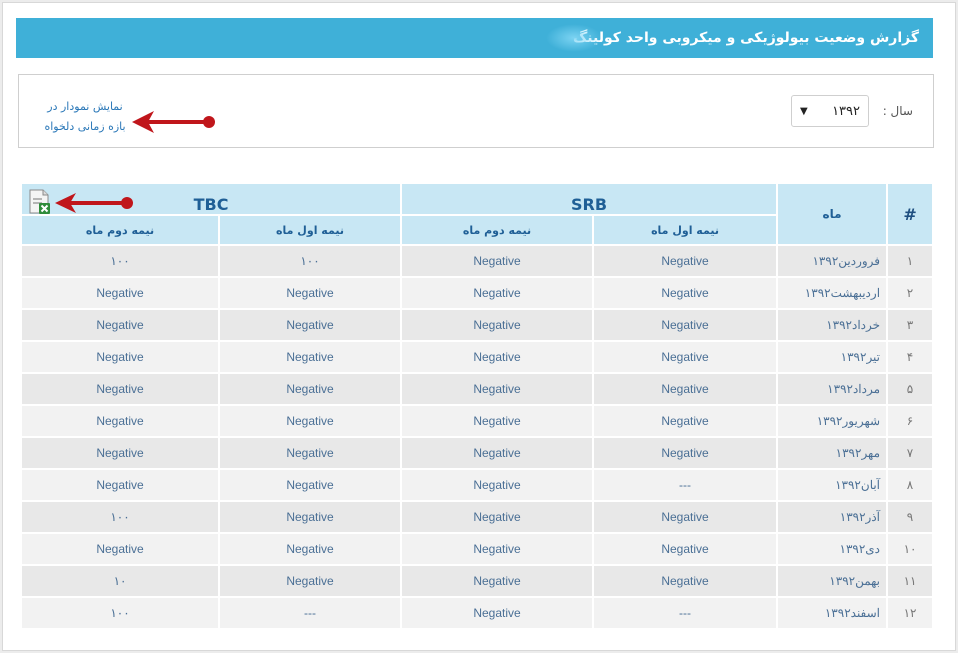 The width and height of the screenshot is (958, 653). I want to click on col-header-srb: SRB, so click(589, 199).